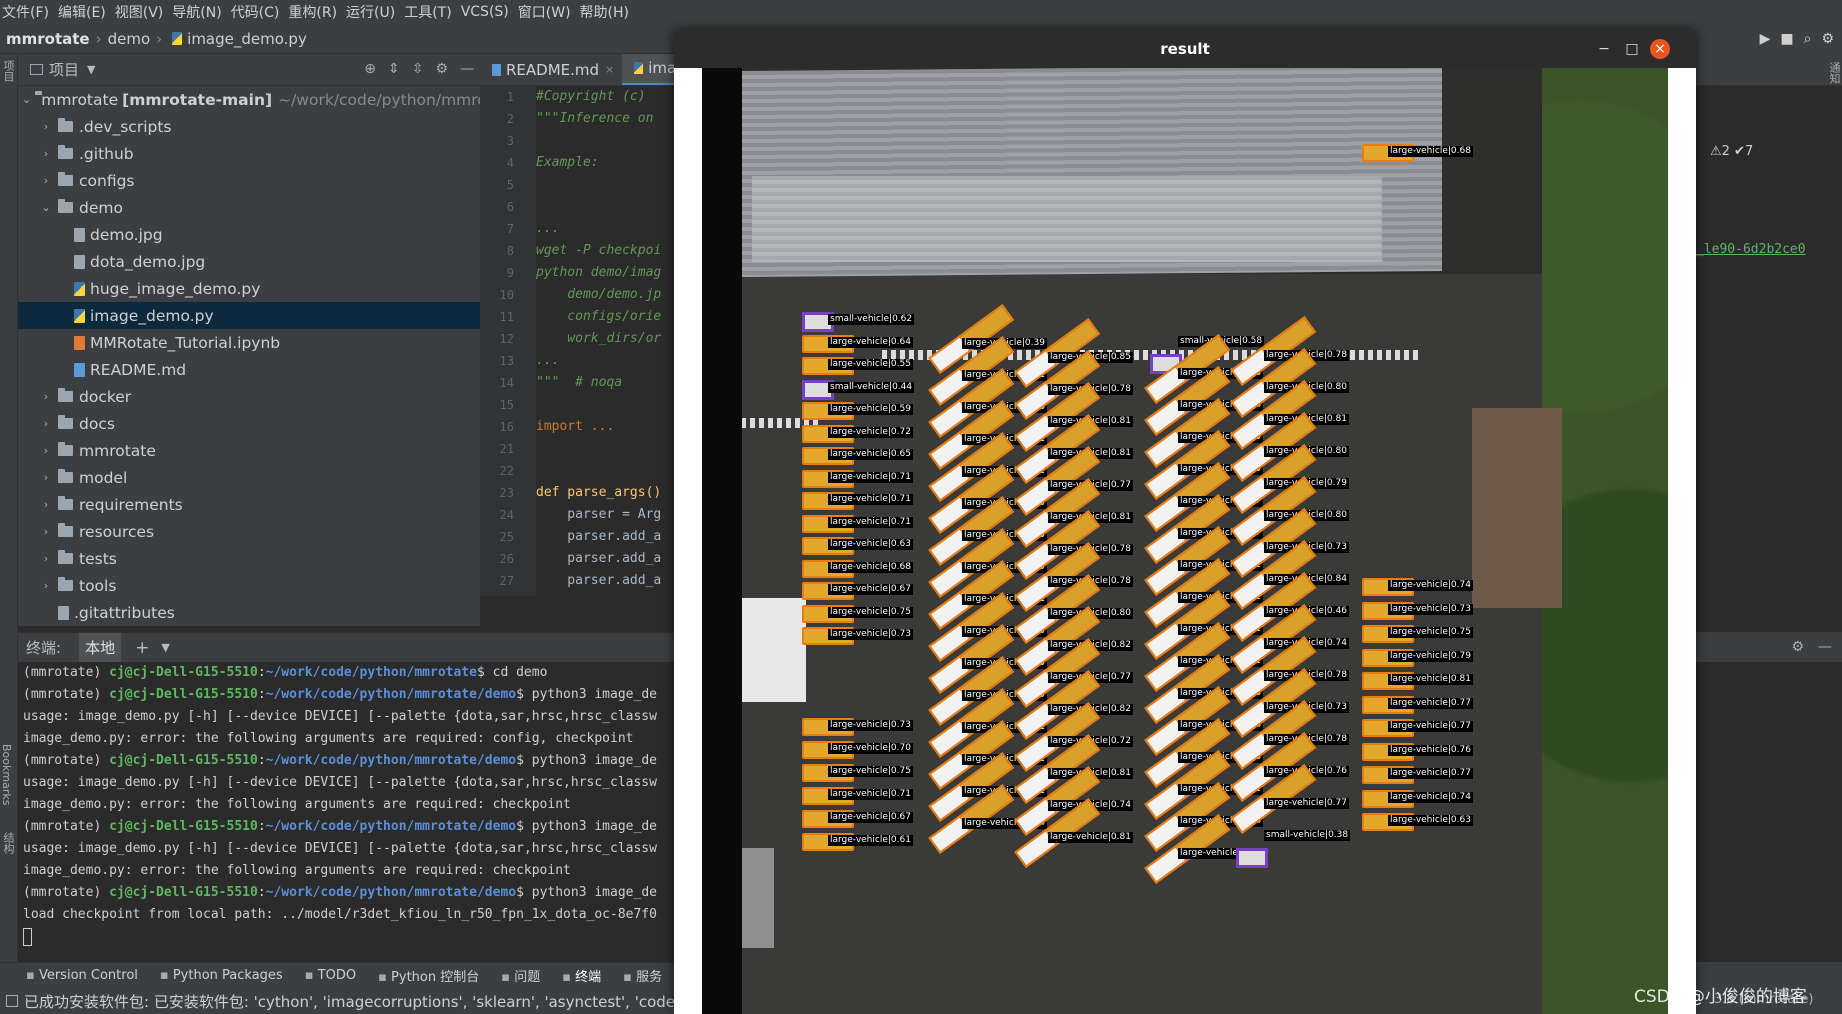 This screenshot has width=1842, height=1014. Describe the element at coordinates (1765, 39) in the screenshot. I see `run-icon: ▶` at that location.